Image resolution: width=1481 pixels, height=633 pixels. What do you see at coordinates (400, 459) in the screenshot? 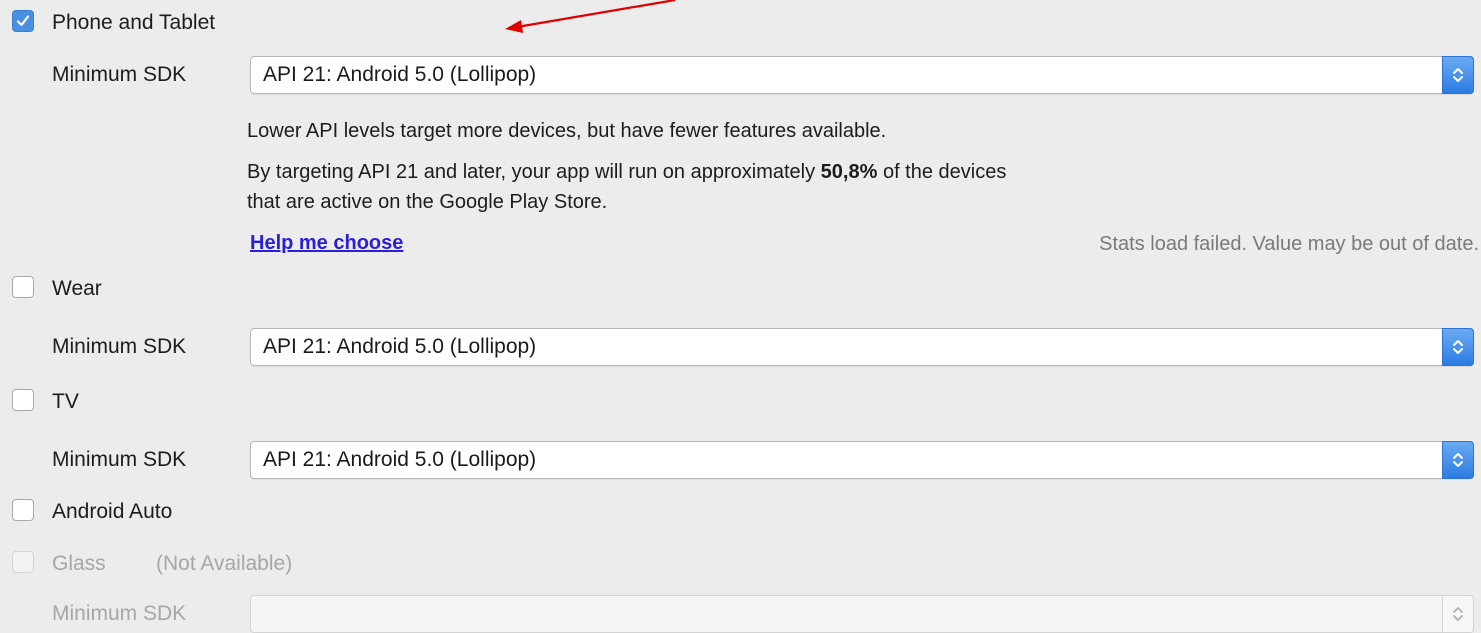
I see `tv-min-sdk-value: API 21: Android 5.0 (Lollipop)` at bounding box center [400, 459].